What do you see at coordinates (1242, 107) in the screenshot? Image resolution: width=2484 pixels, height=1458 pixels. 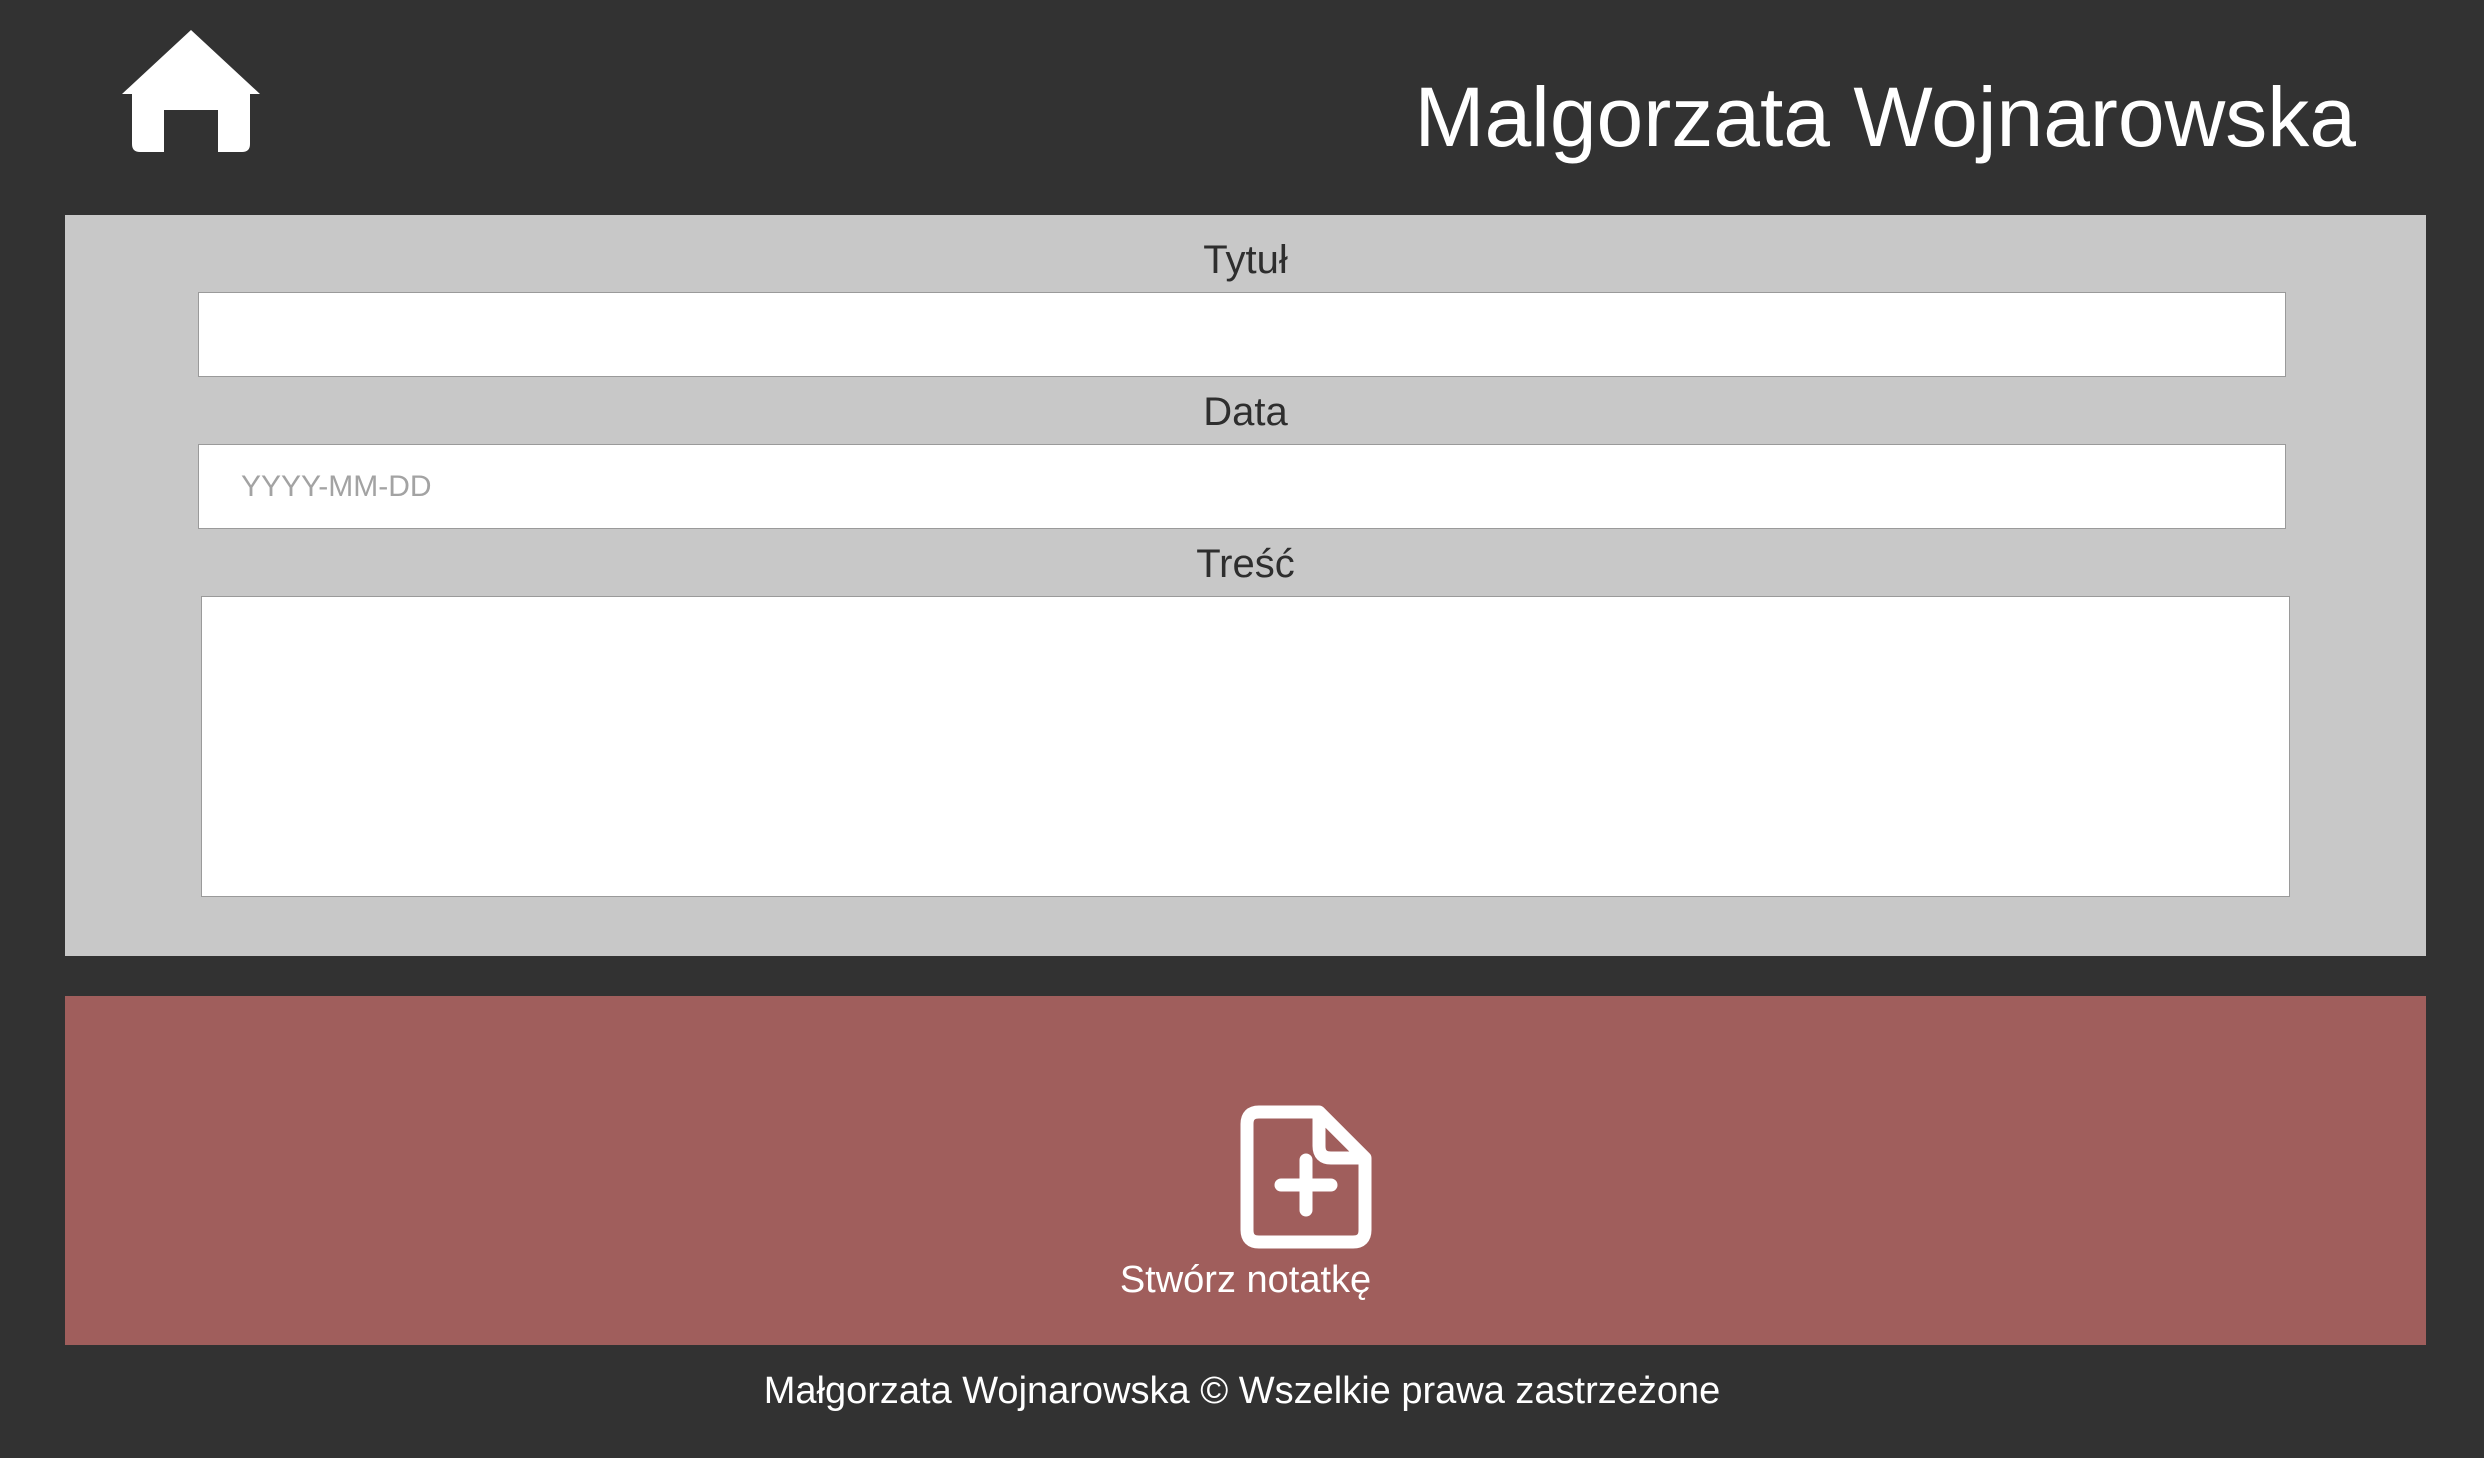 I see `header: Malgorzata Wojnarowska` at bounding box center [1242, 107].